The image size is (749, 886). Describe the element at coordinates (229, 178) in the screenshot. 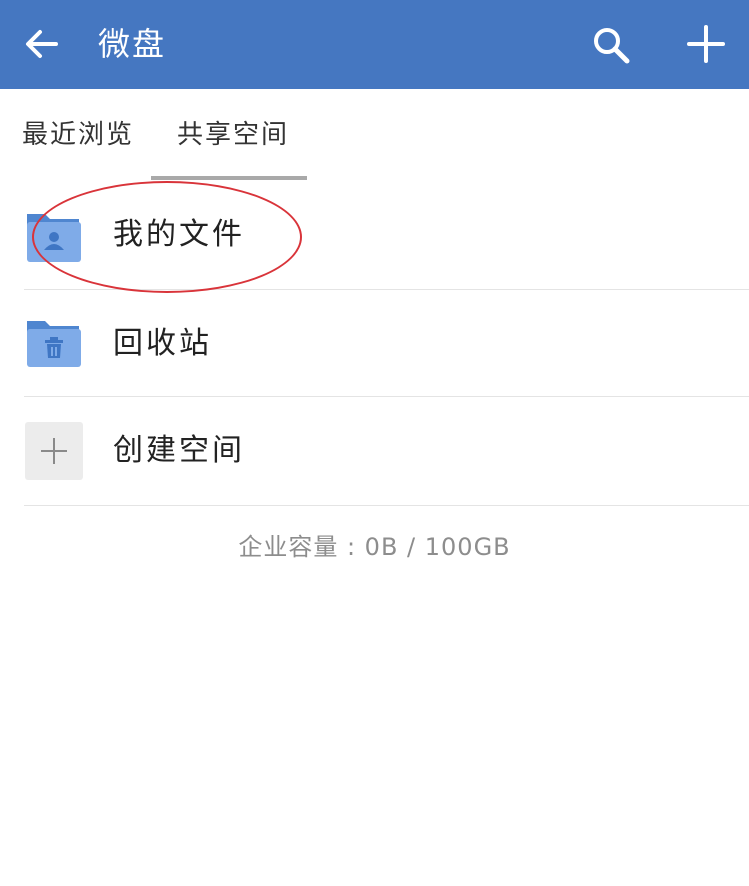

I see `active-tab-indicator` at that location.